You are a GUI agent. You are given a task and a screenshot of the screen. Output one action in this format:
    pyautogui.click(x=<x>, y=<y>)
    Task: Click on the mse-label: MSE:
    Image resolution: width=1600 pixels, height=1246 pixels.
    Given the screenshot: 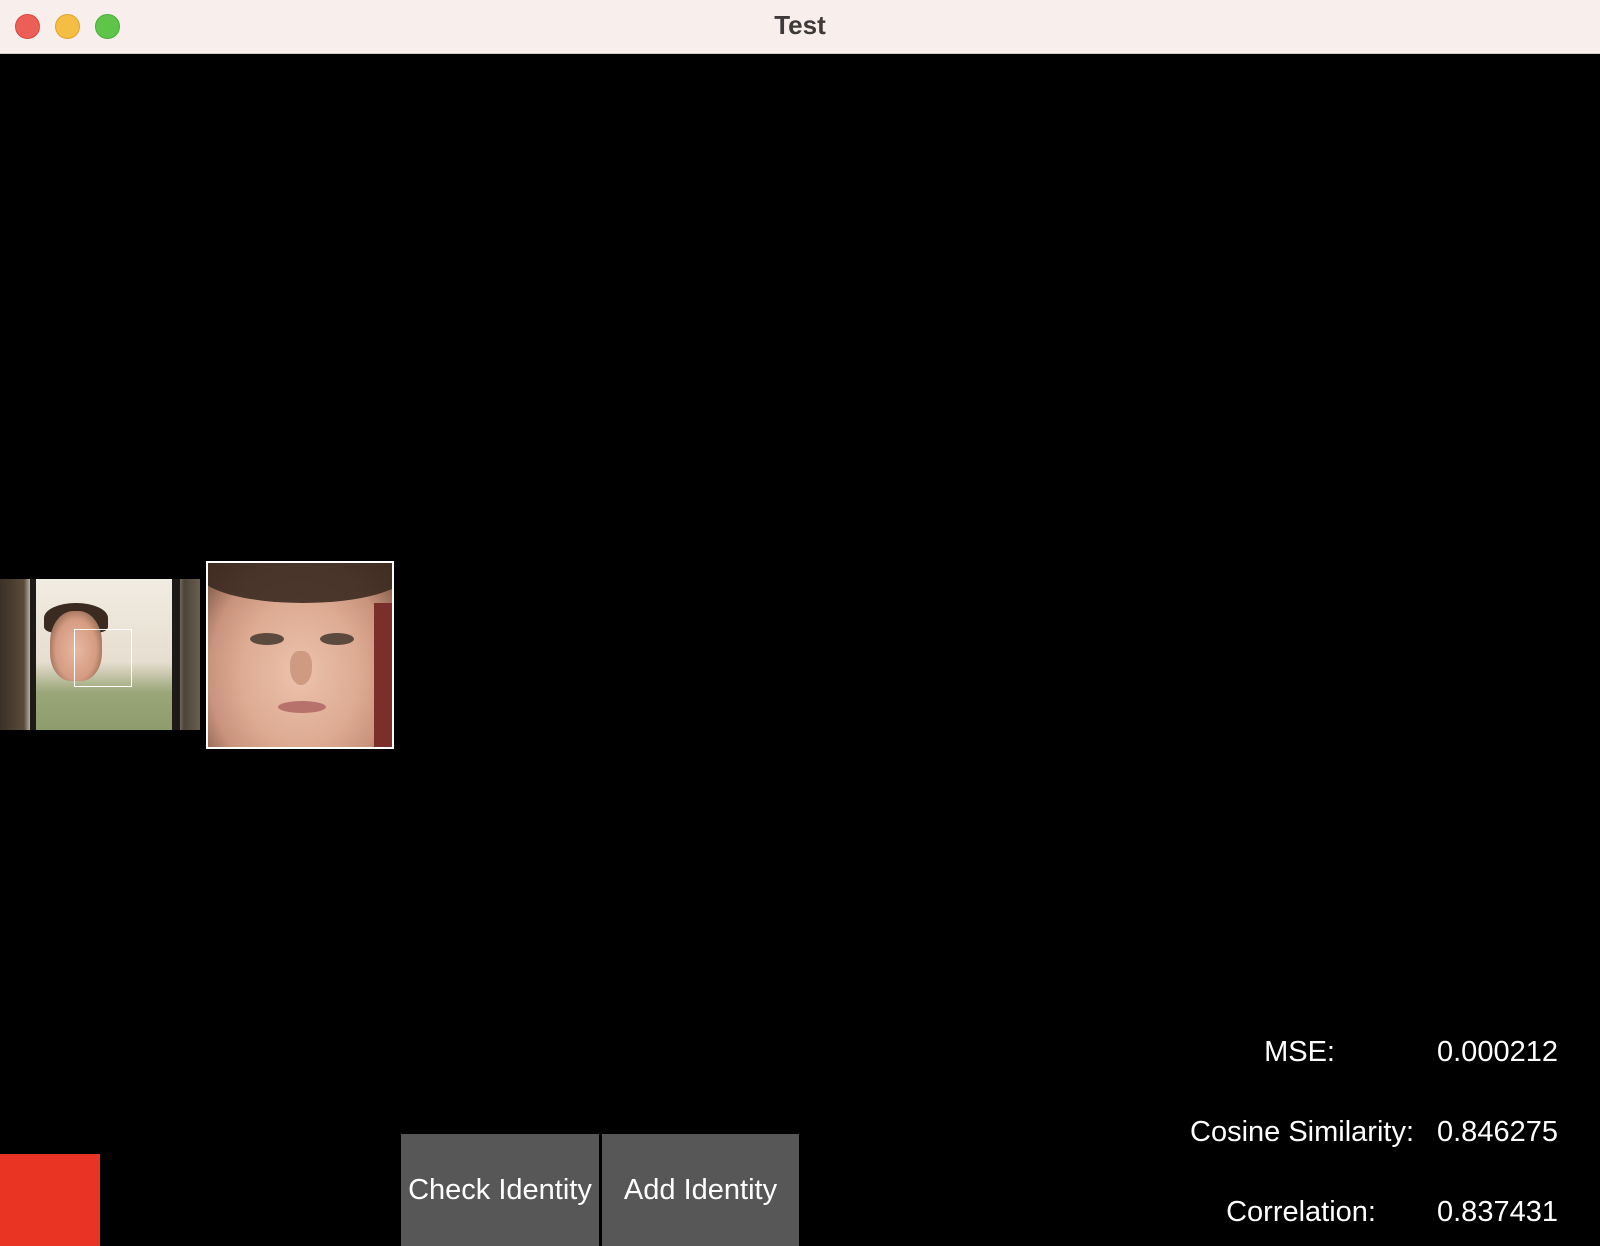 What is the action you would take?
    pyautogui.click(x=1299, y=1052)
    